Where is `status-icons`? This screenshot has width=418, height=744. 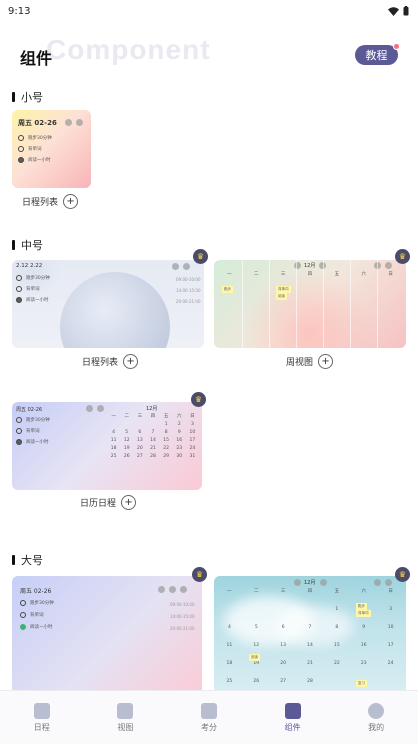 status-icons is located at coordinates (398, 11).